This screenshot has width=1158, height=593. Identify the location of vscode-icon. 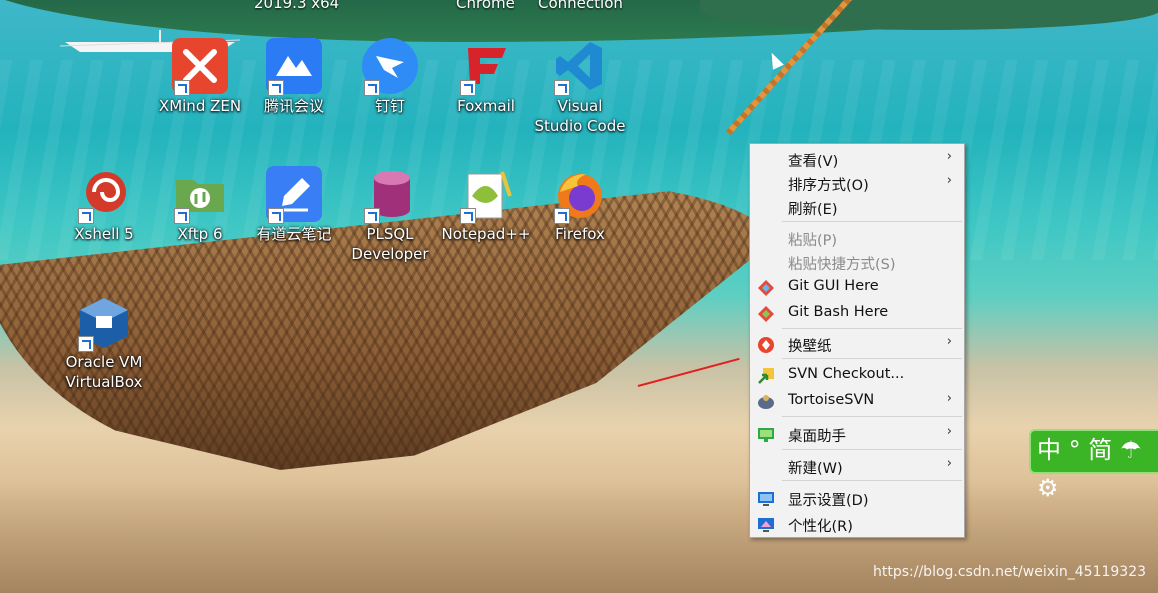
(580, 67).